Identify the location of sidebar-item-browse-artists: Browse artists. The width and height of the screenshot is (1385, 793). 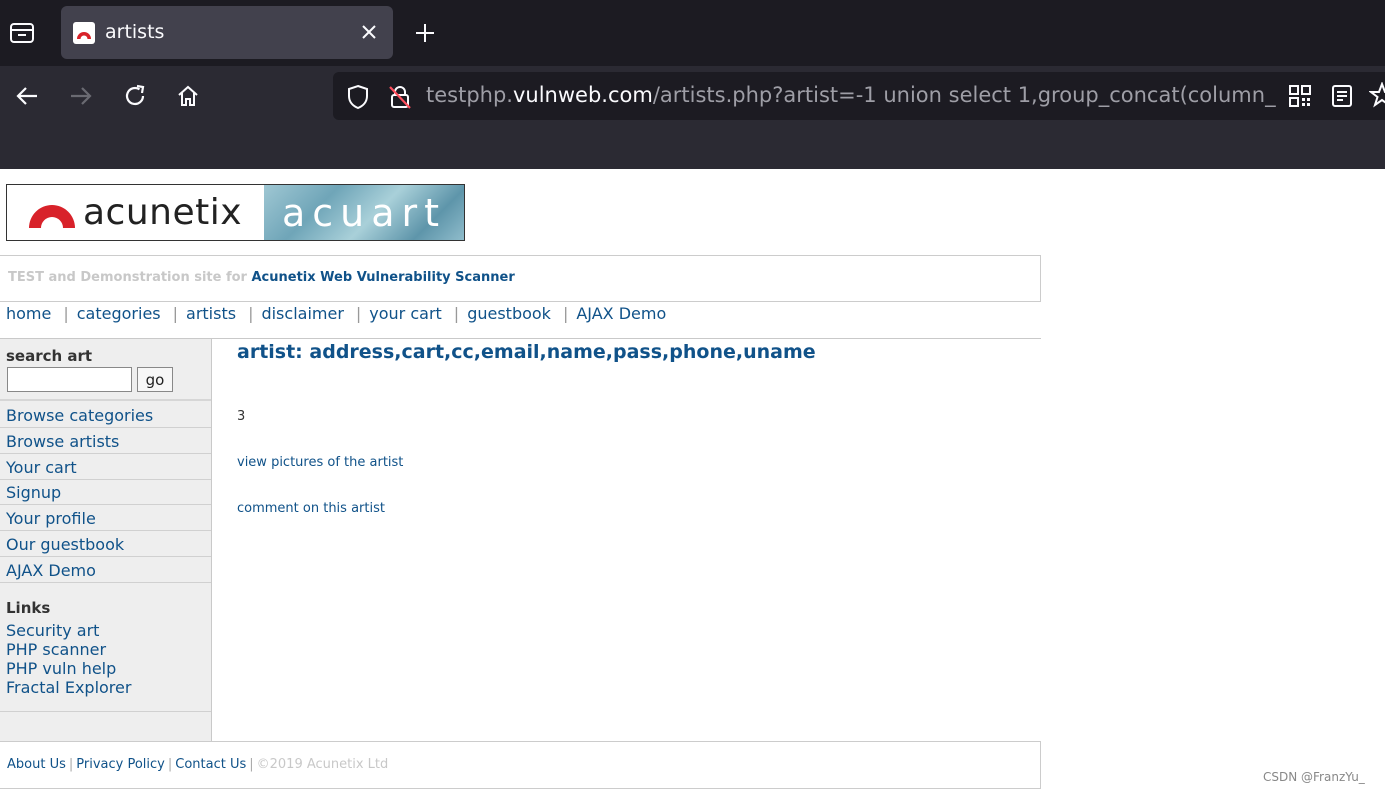
(62, 441).